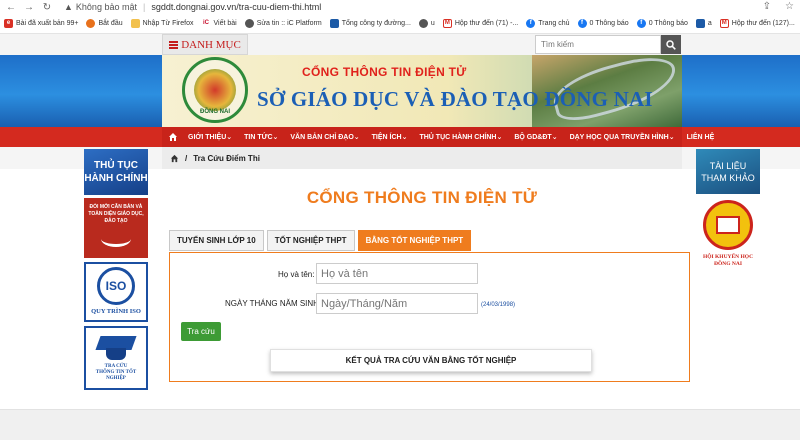  What do you see at coordinates (397, 303) in the screenshot?
I see `date-of-birth-input` at bounding box center [397, 303].